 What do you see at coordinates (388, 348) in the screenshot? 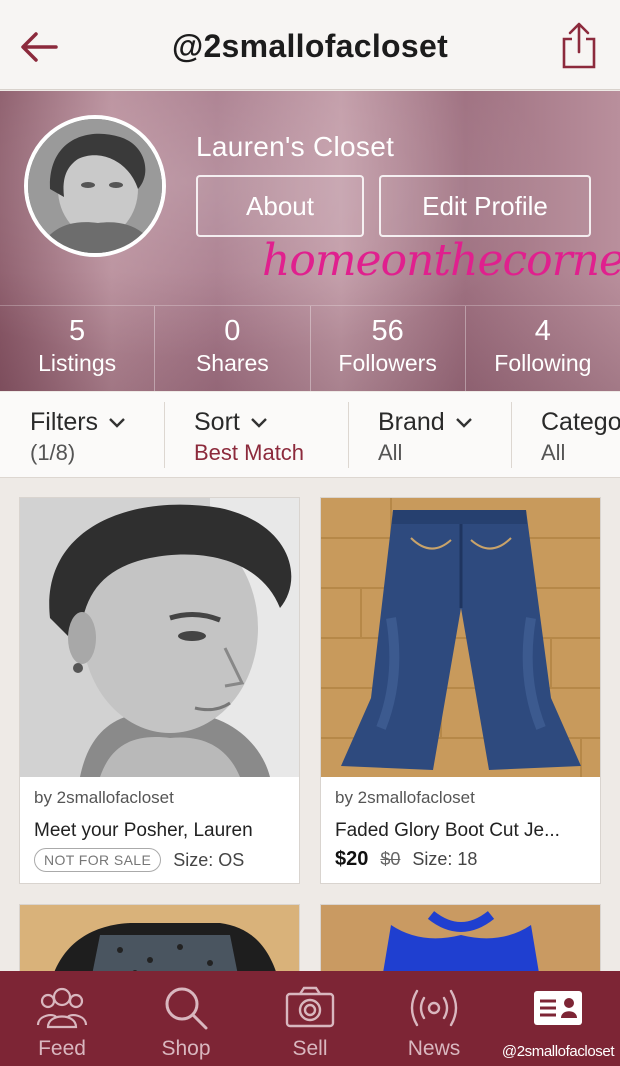
I see `stat-followers: 56 Followers` at bounding box center [388, 348].